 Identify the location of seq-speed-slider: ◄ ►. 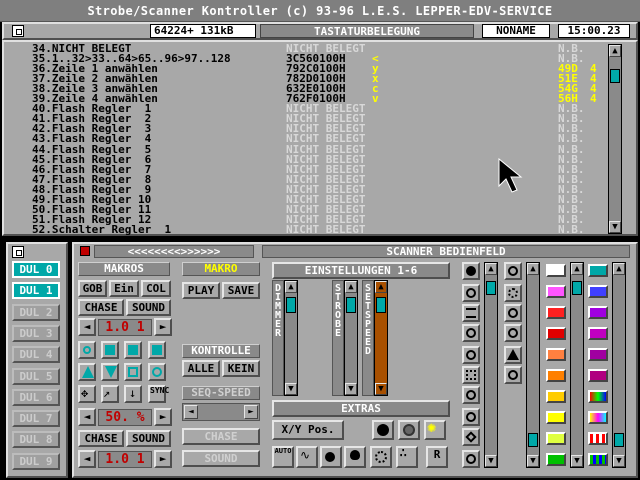
(221, 412).